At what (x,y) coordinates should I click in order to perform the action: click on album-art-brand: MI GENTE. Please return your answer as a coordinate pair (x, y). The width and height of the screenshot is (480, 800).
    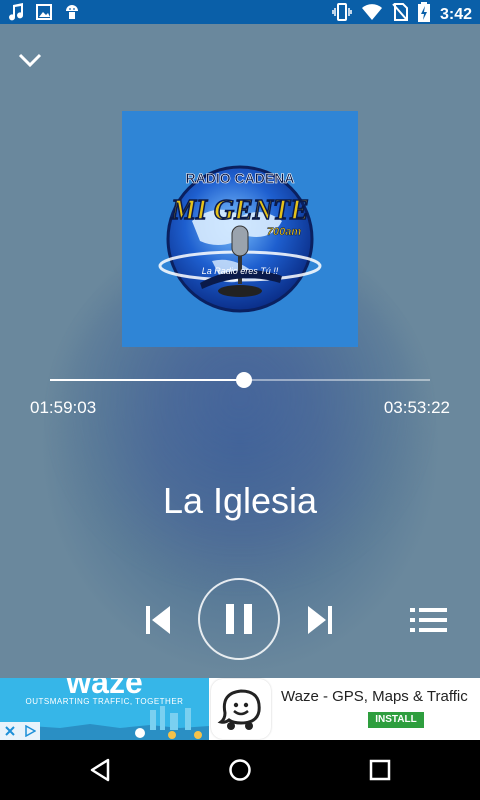
    Looking at the image, I should click on (239, 210).